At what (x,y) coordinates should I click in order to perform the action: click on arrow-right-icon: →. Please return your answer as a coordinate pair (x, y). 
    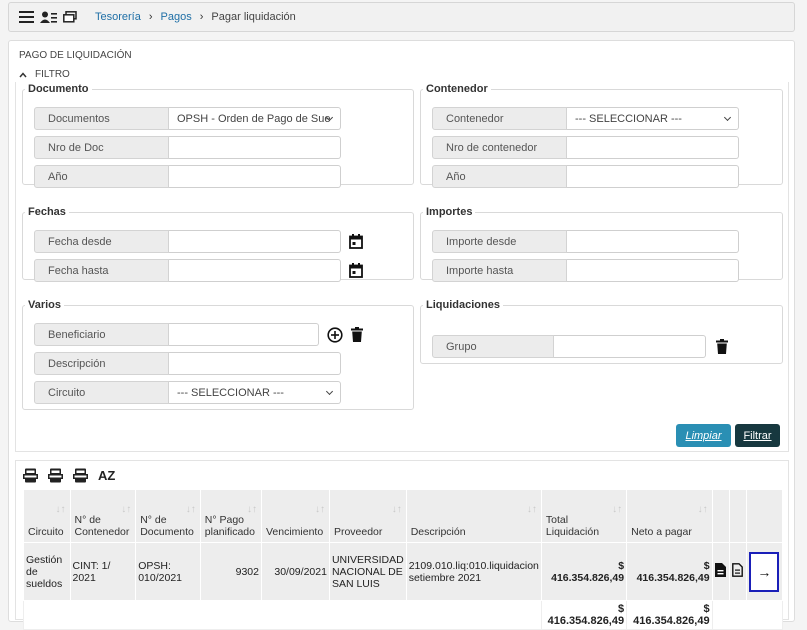
    Looking at the image, I should click on (764, 571).